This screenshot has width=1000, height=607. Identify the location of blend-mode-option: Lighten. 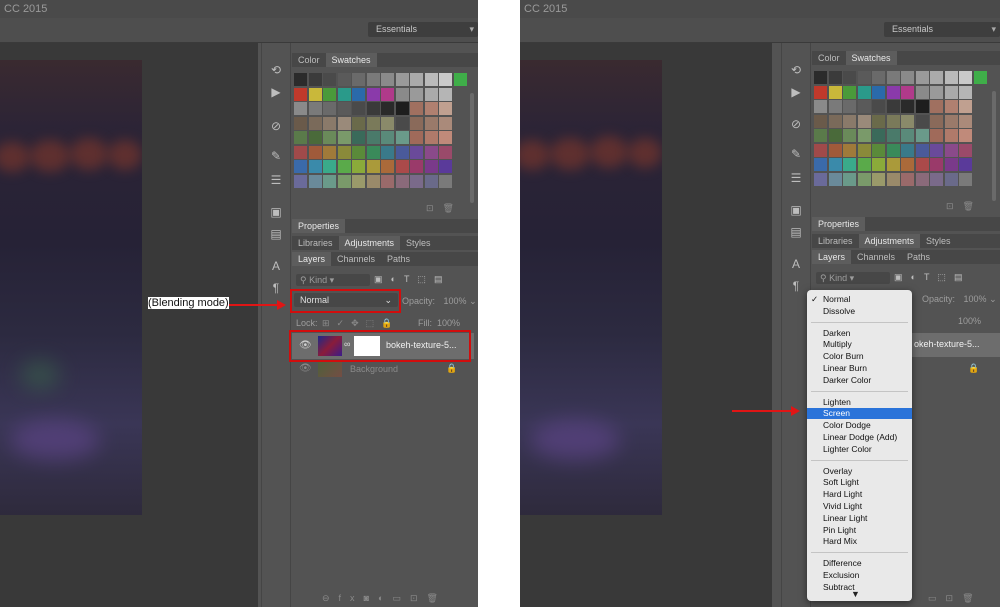
(859, 402).